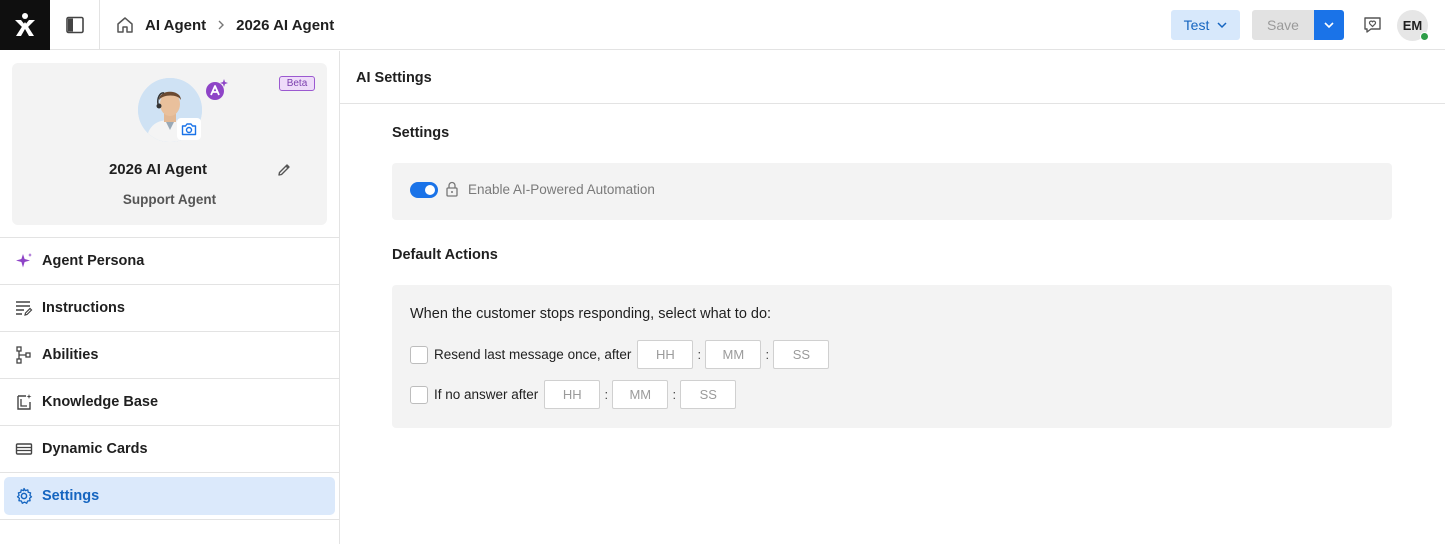 This screenshot has height=544, width=1445. I want to click on breadcrumb-current: 2026 AI Agent, so click(285, 25).